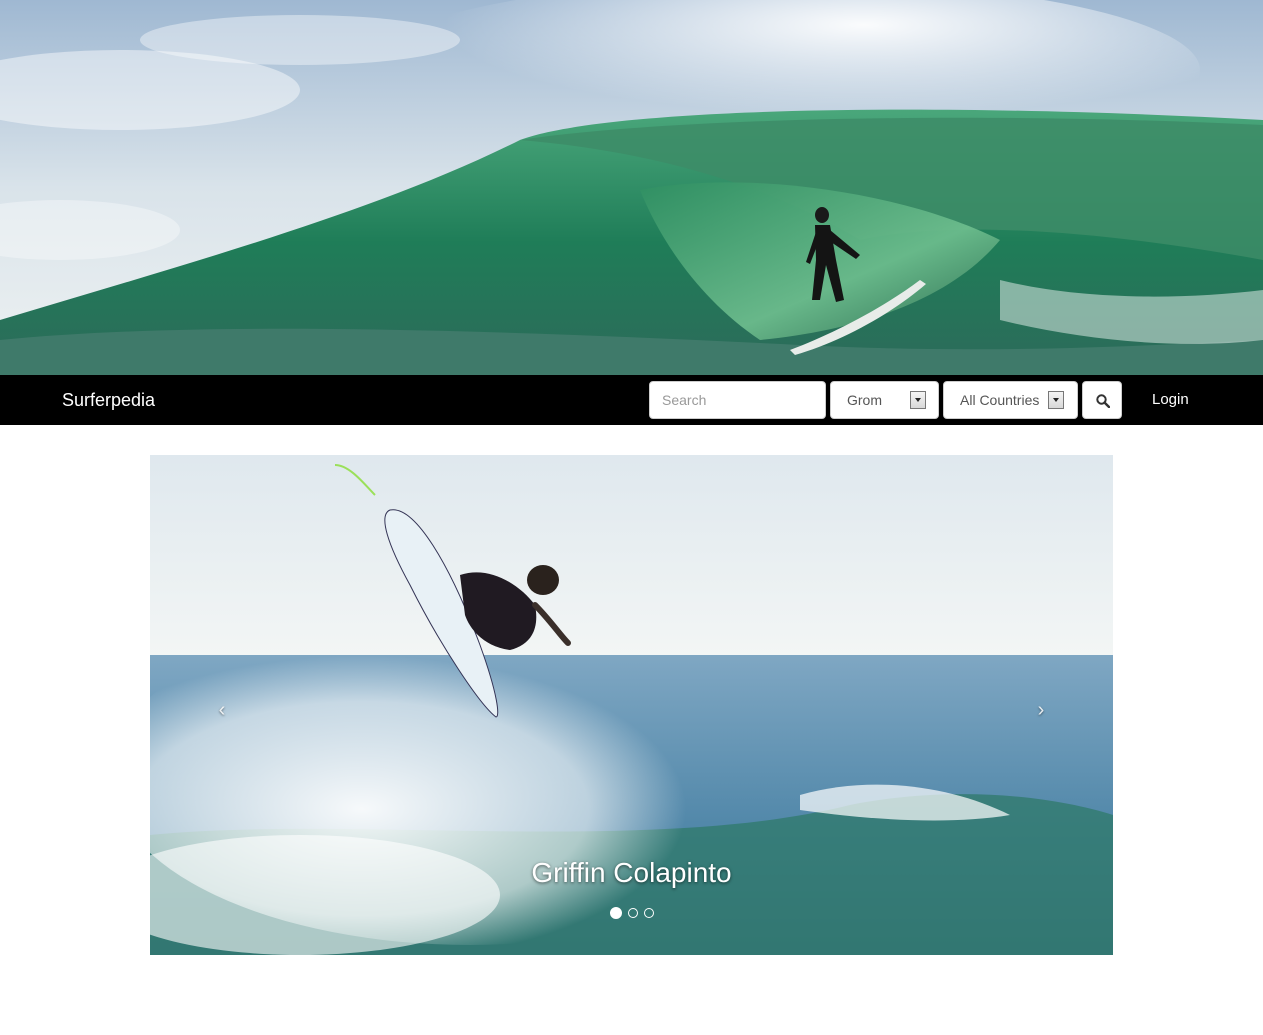 This screenshot has height=1035, width=1263. I want to click on level-select-value: Grom, so click(864, 400).